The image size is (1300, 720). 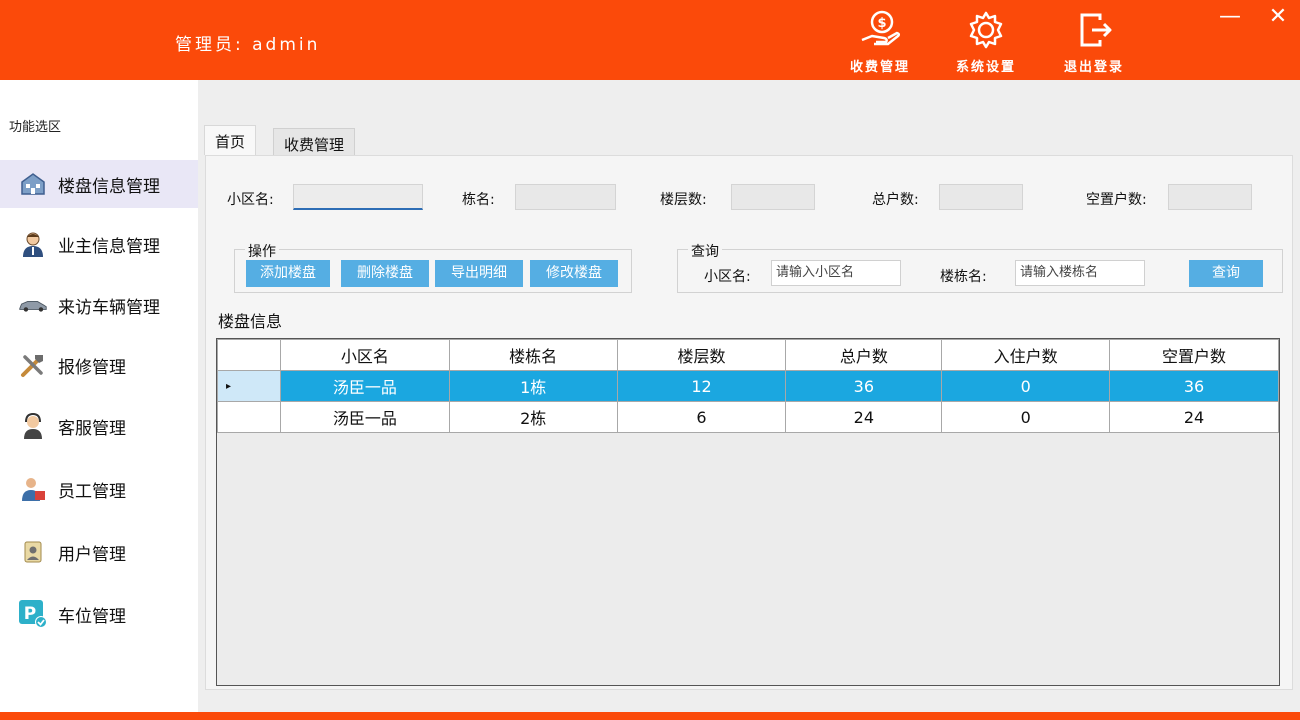 I want to click on sidebar-item-user: 用户管理, so click(x=99, y=552).